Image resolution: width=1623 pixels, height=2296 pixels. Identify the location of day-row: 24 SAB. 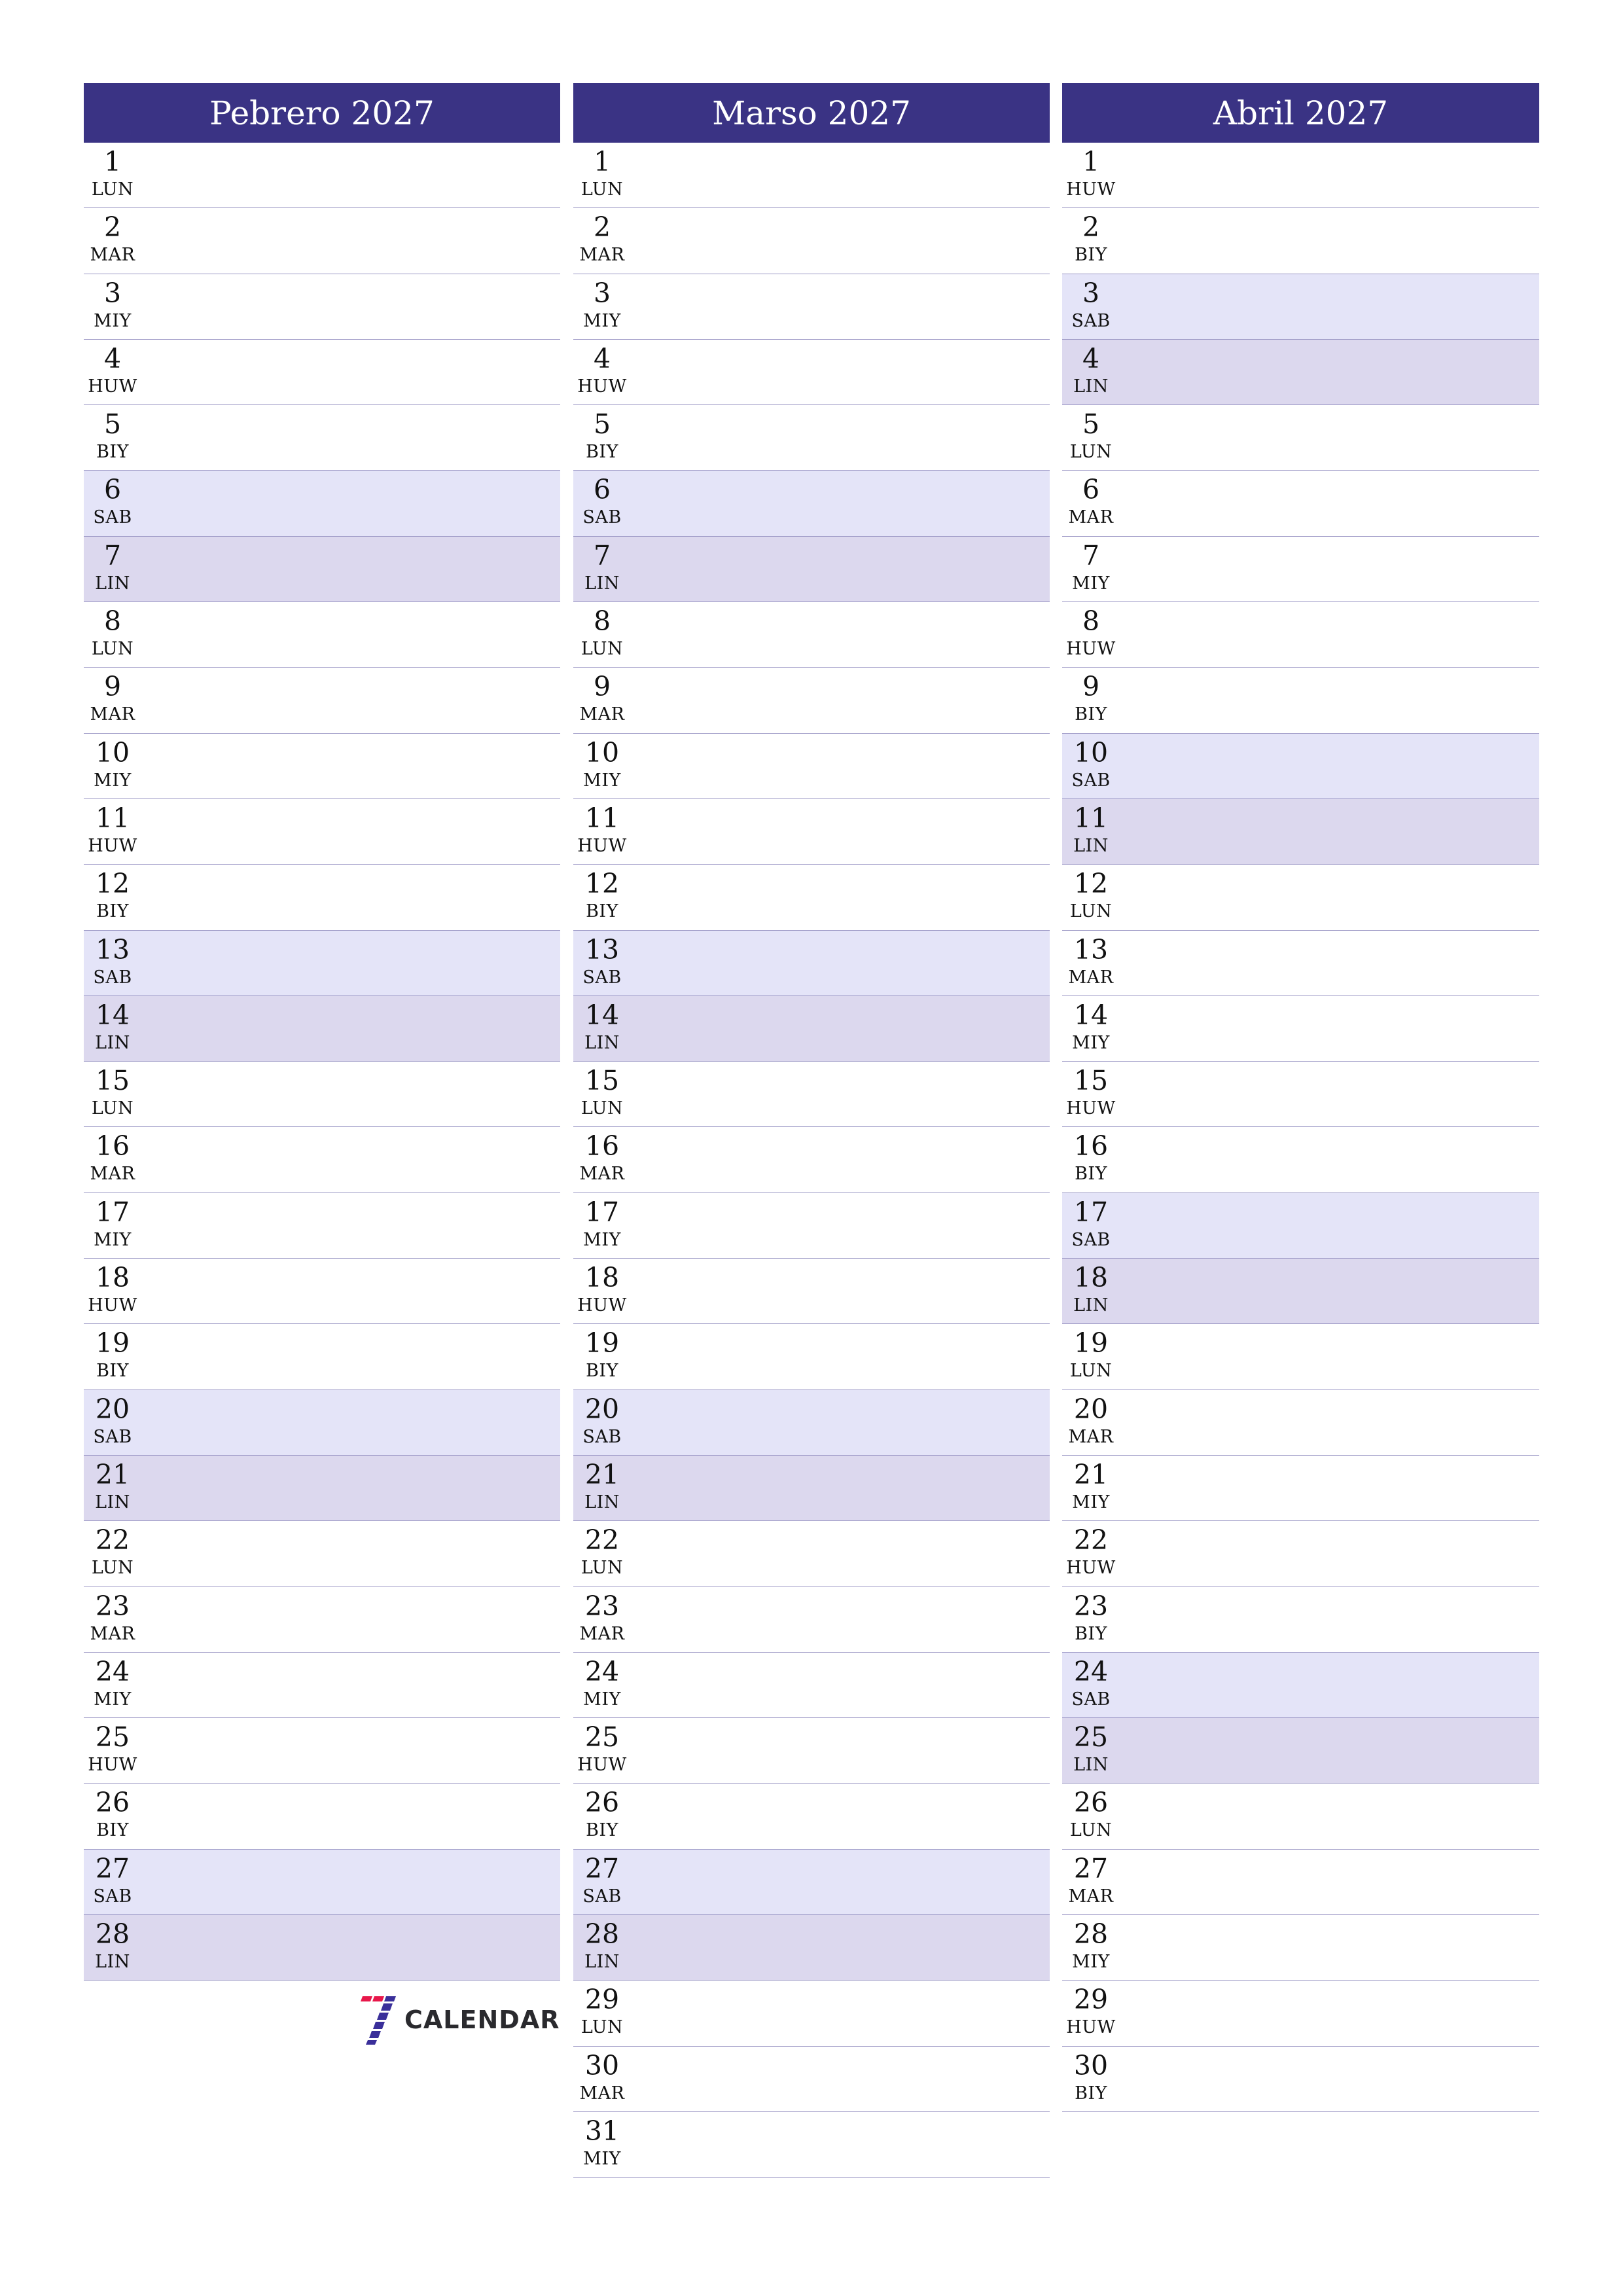
(1300, 1685).